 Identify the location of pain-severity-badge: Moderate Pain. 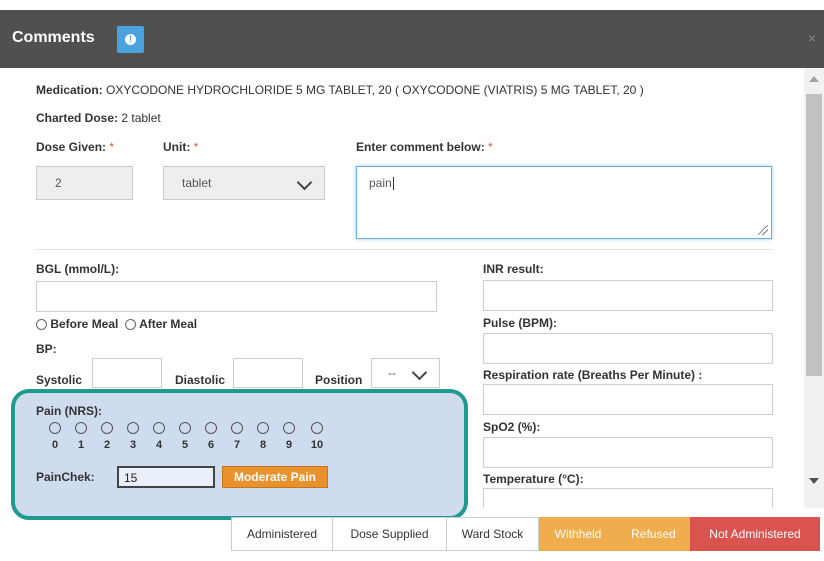
(275, 477).